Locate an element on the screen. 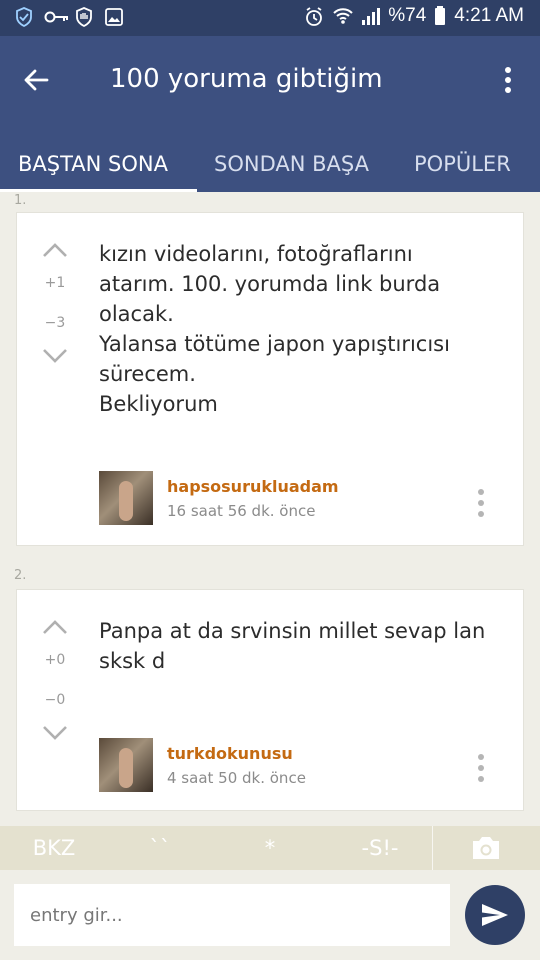  format-toolbar: BKZ `` * -S!- is located at coordinates (270, 848).